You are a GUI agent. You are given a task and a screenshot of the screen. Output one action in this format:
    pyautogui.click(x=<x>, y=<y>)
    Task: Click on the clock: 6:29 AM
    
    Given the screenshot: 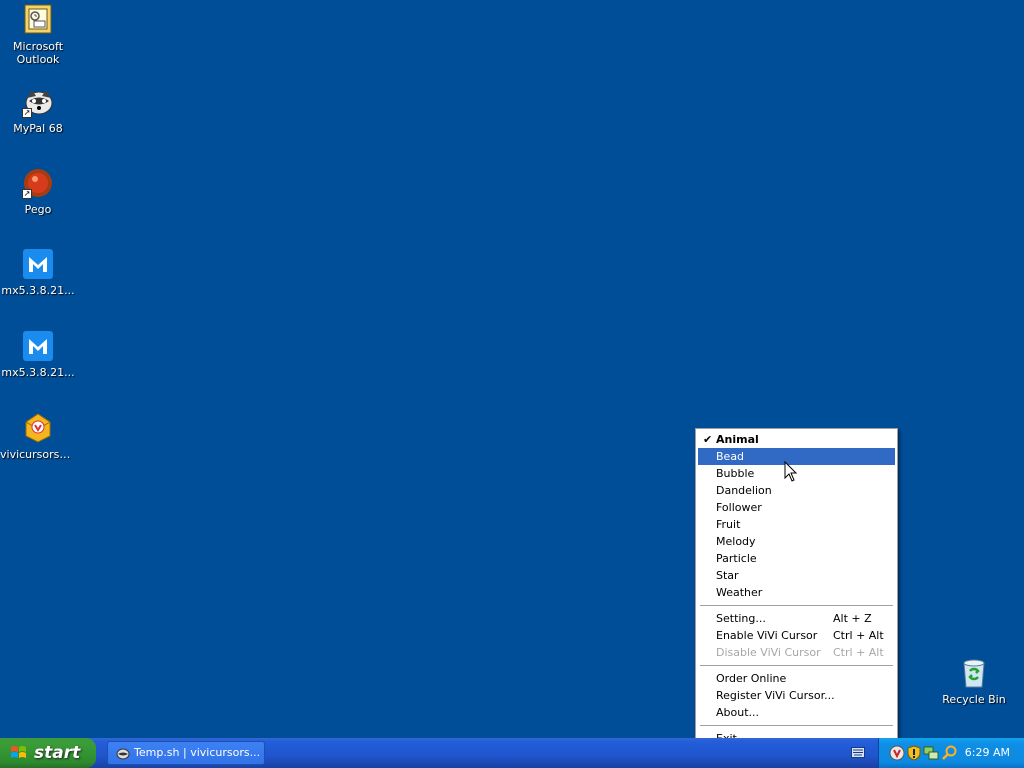 What is the action you would take?
    pyautogui.click(x=987, y=753)
    